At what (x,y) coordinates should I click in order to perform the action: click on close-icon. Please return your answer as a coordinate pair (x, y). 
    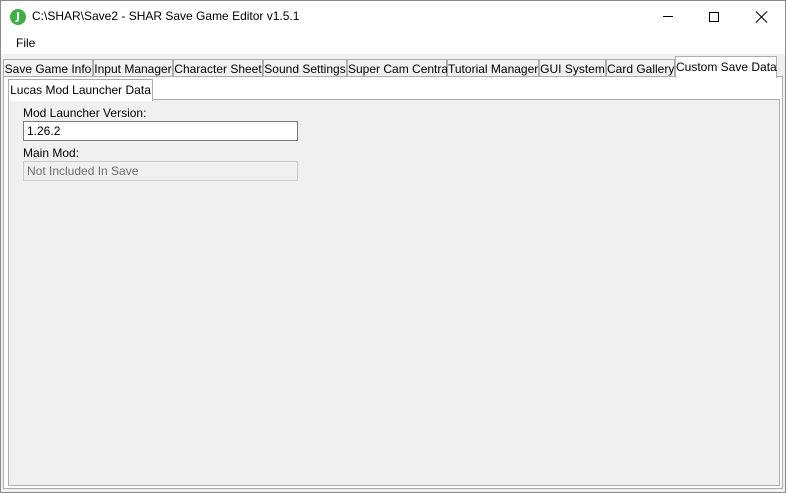
    Looking at the image, I should click on (762, 17).